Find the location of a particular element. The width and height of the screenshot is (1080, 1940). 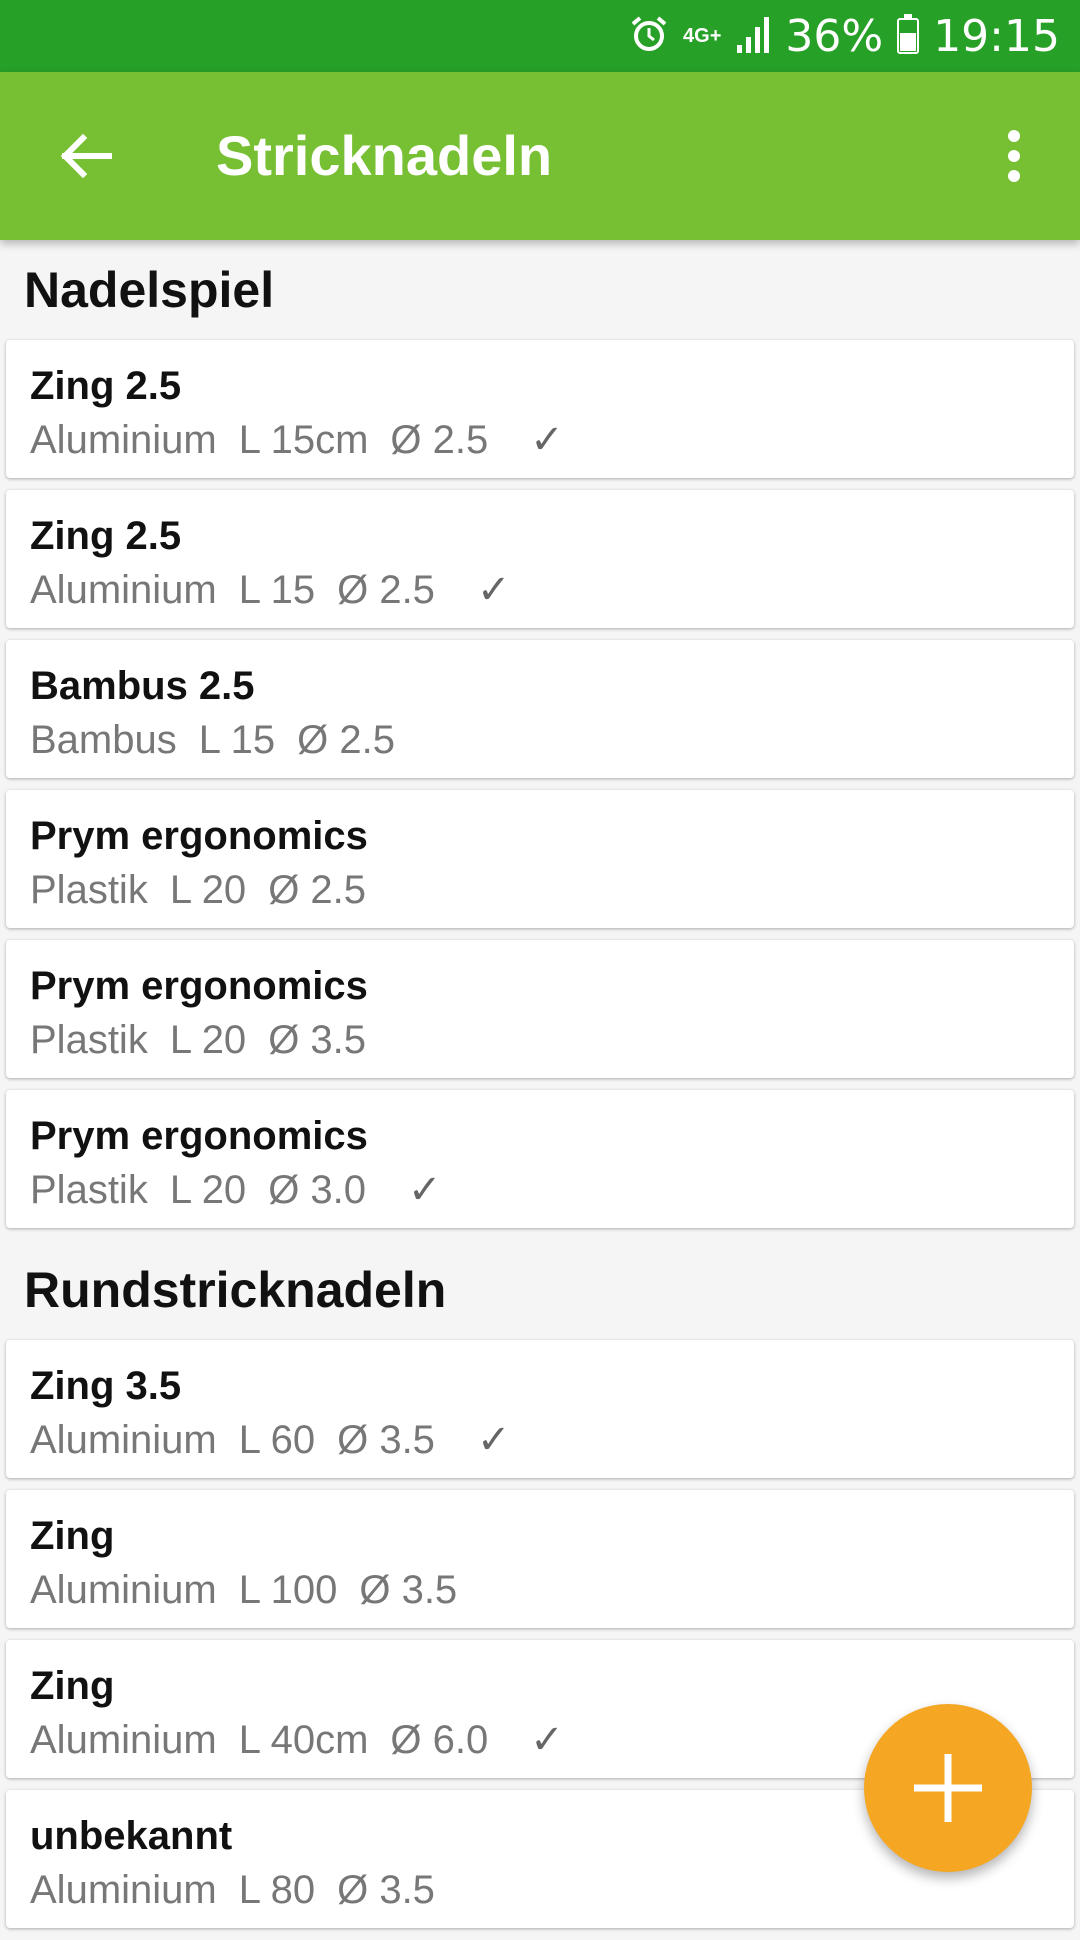

needle-details: Plastik L 20 Ø 2.5 is located at coordinates (552, 890).